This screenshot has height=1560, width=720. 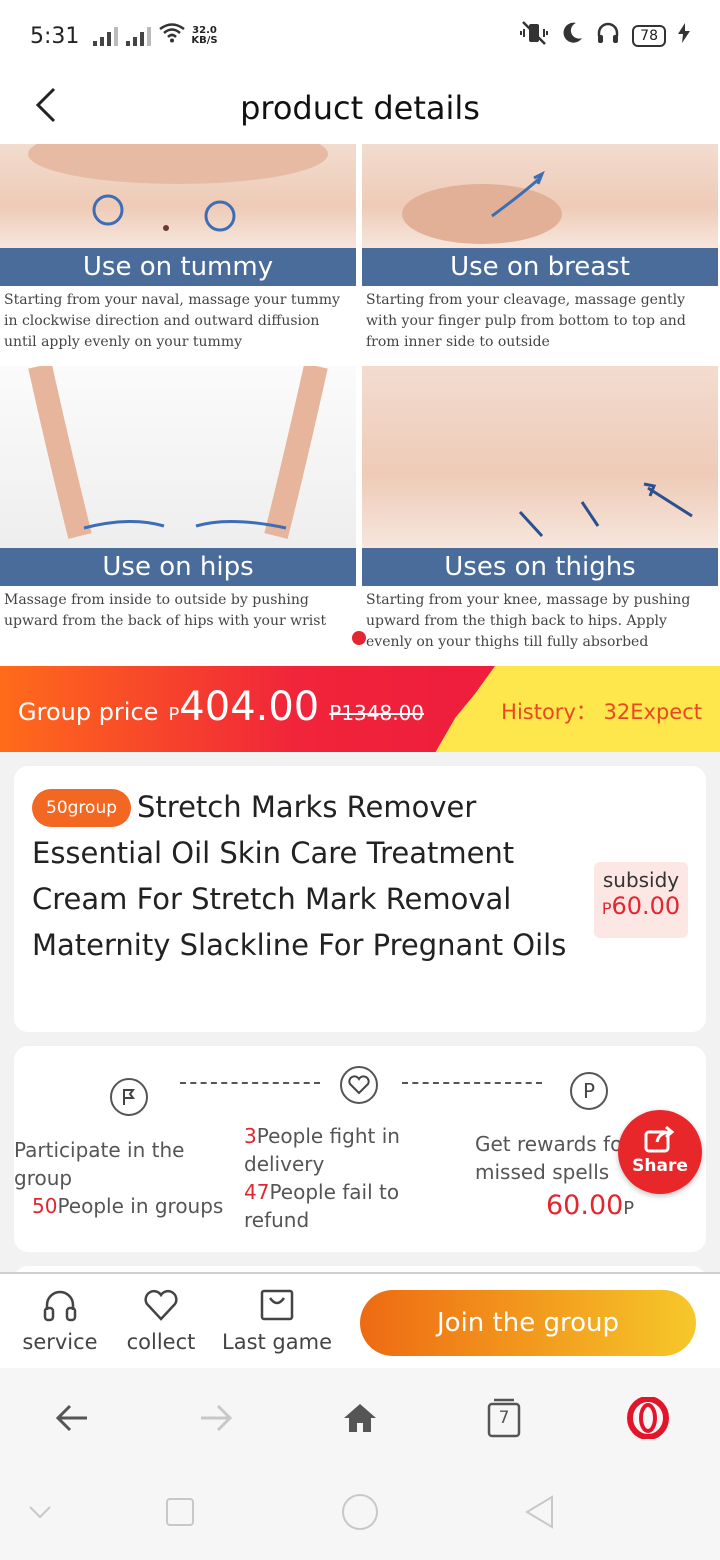 I want to click on reward-amount-value: 60.00, so click(x=585, y=1205).